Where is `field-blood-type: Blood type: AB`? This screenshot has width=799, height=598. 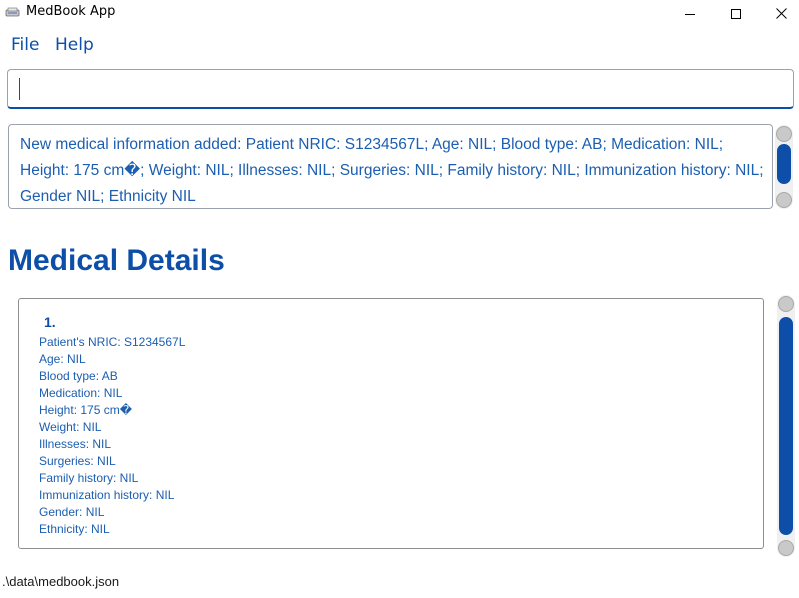 field-blood-type: Blood type: AB is located at coordinates (78, 376).